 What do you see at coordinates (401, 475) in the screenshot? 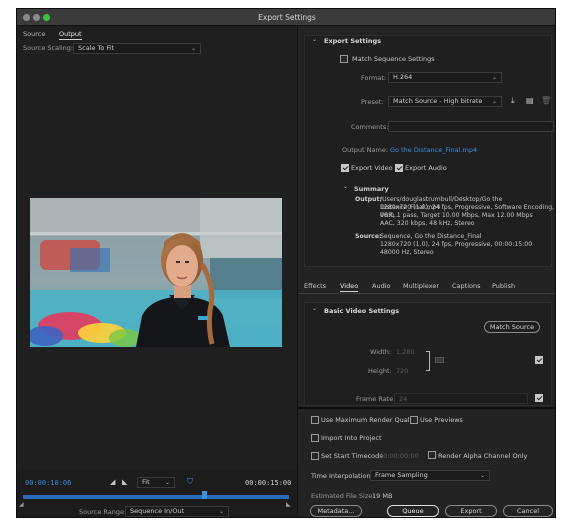
I see `time-interpolation-value: Frame Sampling` at bounding box center [401, 475].